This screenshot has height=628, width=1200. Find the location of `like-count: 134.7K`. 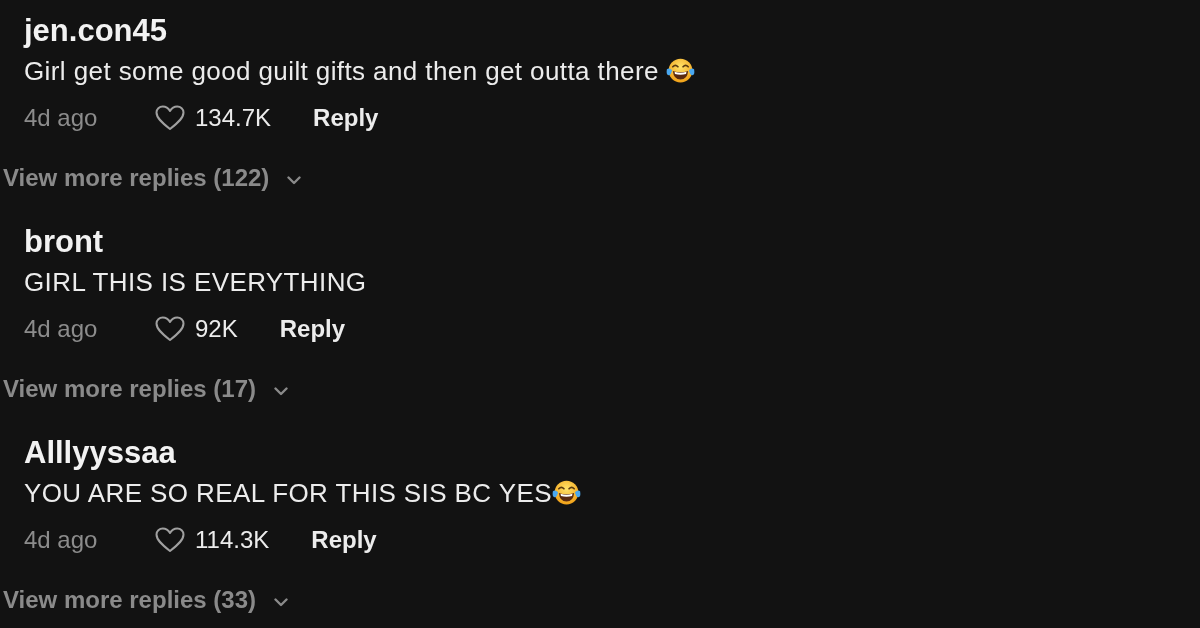

like-count: 134.7K is located at coordinates (233, 118).